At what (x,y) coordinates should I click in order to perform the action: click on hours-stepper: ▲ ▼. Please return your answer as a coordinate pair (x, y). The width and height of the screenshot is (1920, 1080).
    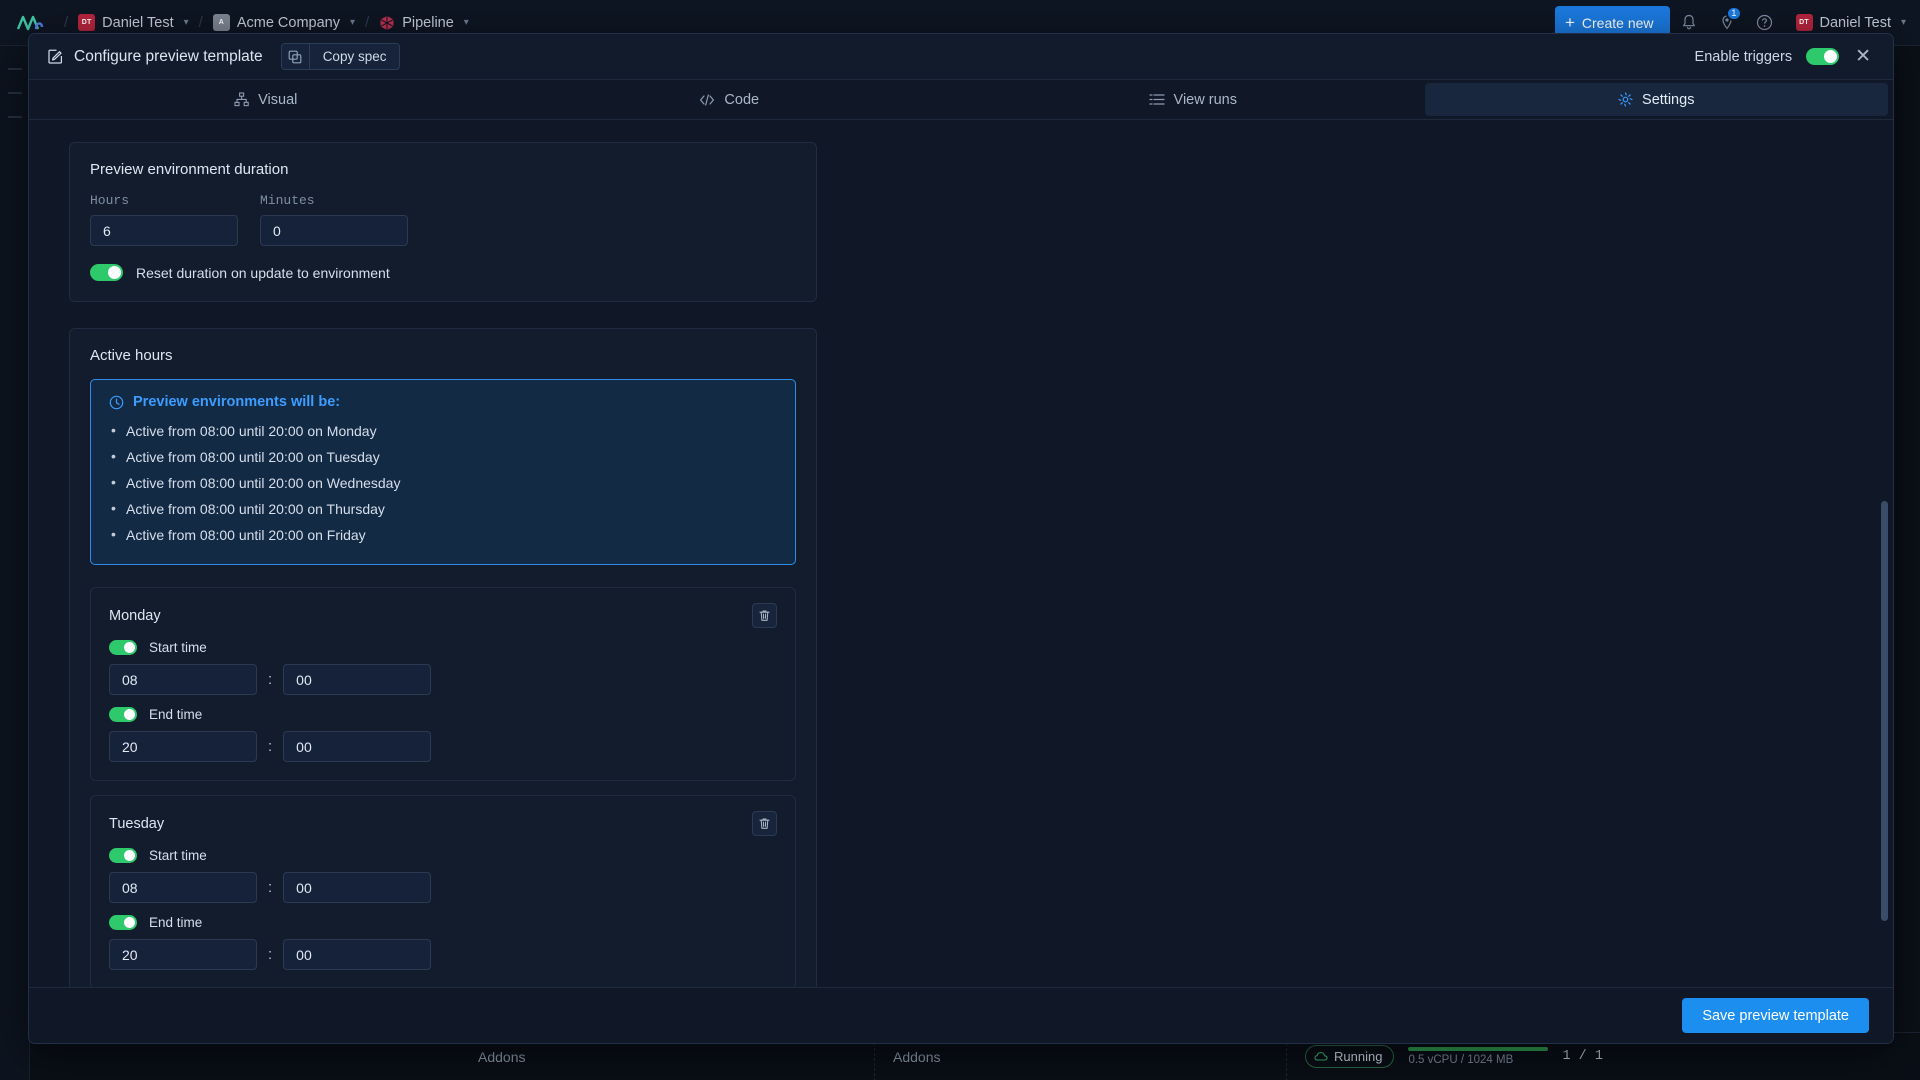
    Looking at the image, I should click on (164, 230).